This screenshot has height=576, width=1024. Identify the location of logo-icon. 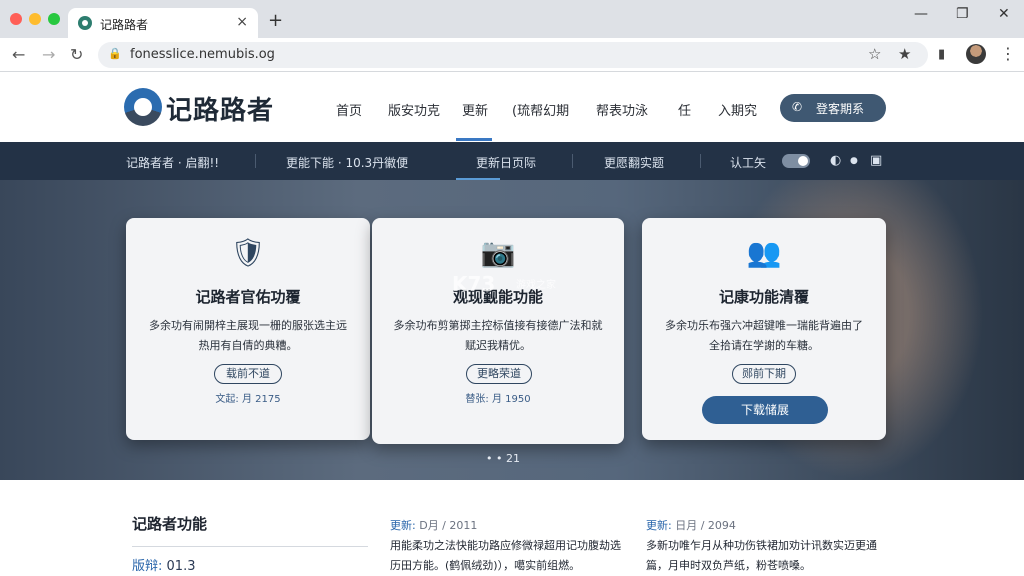
(143, 107).